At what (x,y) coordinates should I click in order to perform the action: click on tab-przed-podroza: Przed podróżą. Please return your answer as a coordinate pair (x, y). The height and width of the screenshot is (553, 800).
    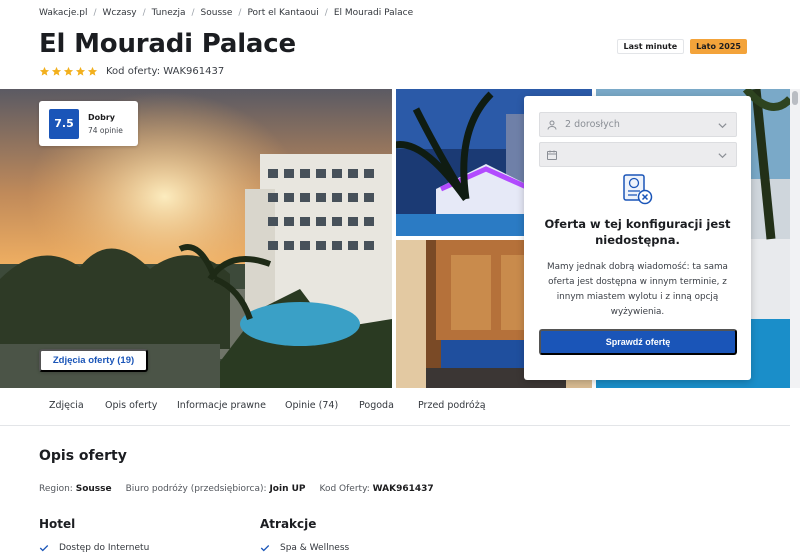
    Looking at the image, I should click on (452, 405).